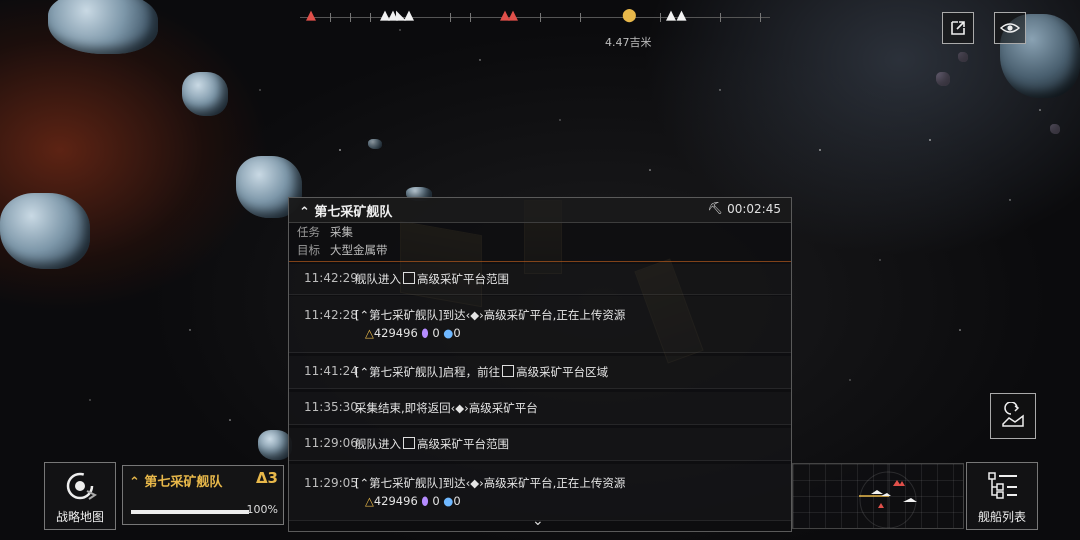 The width and height of the screenshot is (1080, 540). What do you see at coordinates (676, 15) in the screenshot?
I see `white-fleet-marker-icon: ▲ ▲` at bounding box center [676, 15].